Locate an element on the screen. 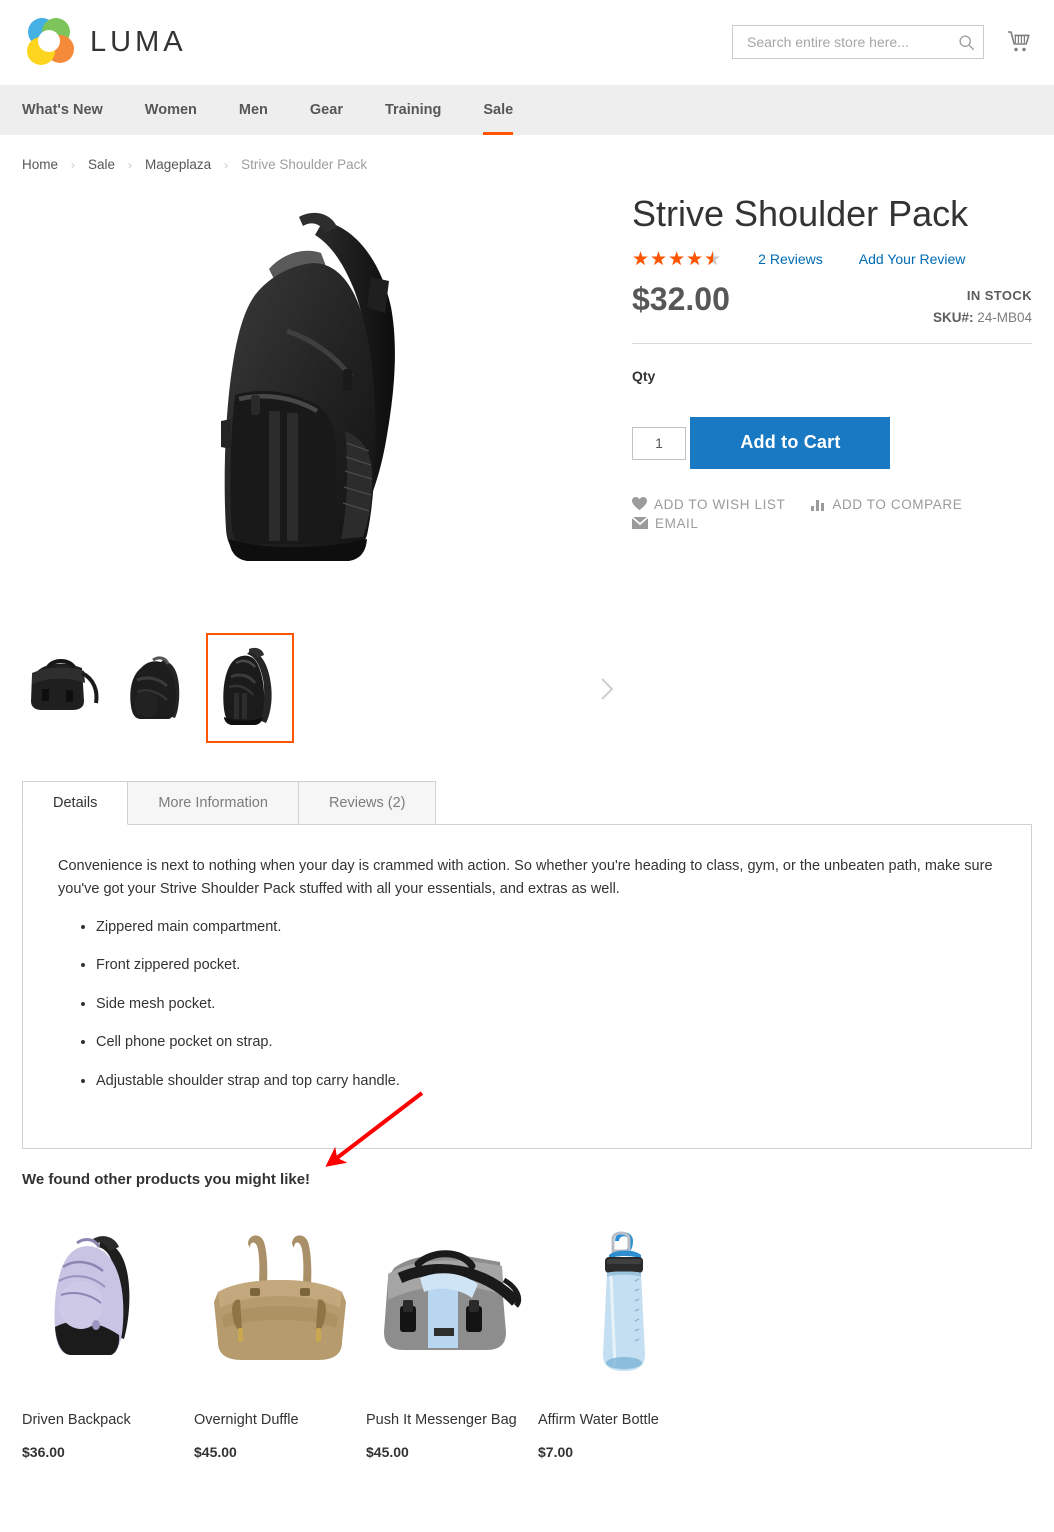 The width and height of the screenshot is (1054, 1532). list-item: Zippered main compartment. is located at coordinates (546, 927).